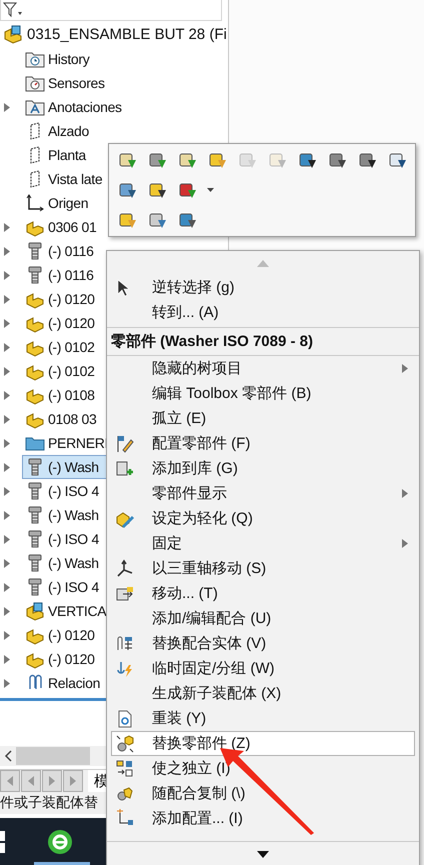 The width and height of the screenshot is (424, 865). What do you see at coordinates (127, 34) in the screenshot?
I see `tree-root-label: 0315_ENSAMBLE BUT 28 (Fi` at bounding box center [127, 34].